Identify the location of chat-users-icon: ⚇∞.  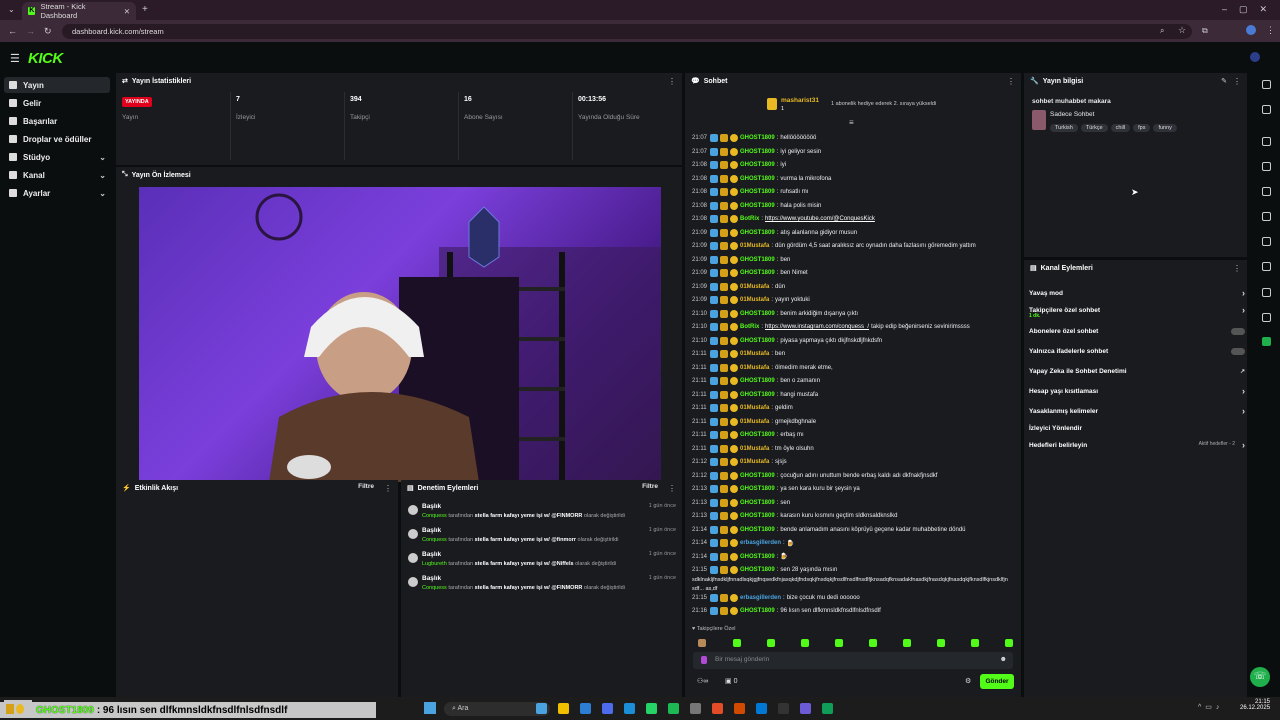
(702, 681).